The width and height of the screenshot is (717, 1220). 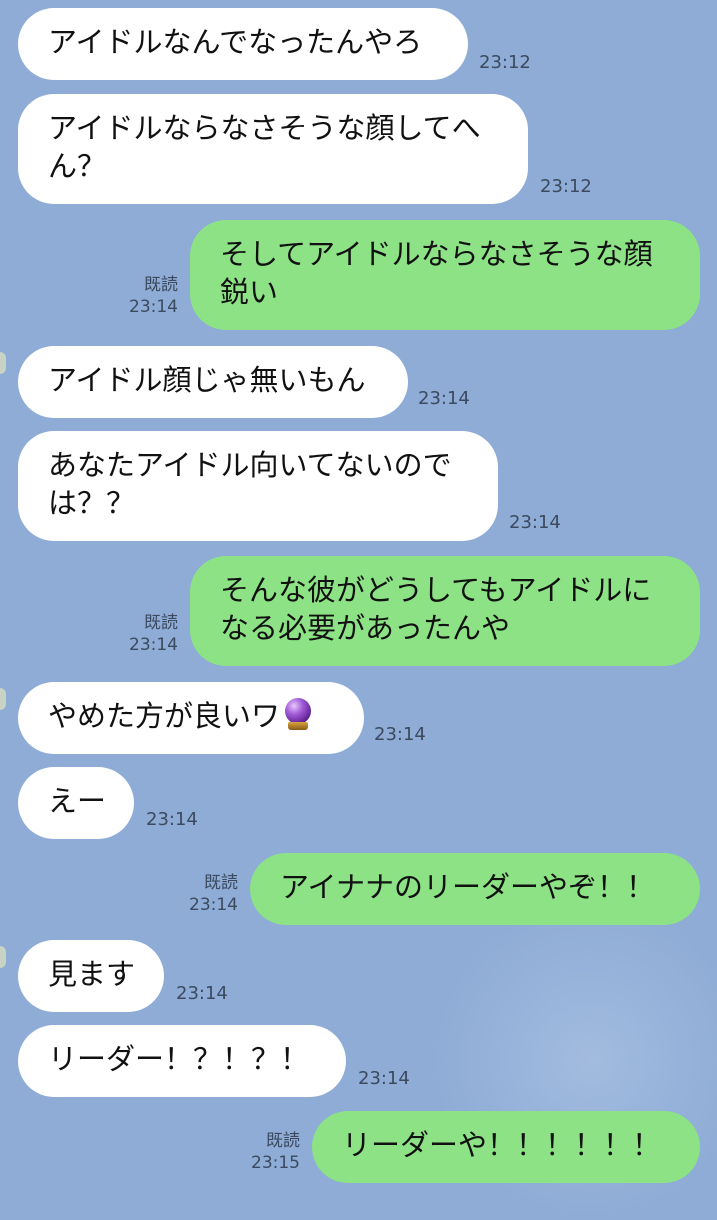 I want to click on outgoing-message: そんな彼がどうしてもアイドルに なる必要があったんや, so click(x=445, y=611).